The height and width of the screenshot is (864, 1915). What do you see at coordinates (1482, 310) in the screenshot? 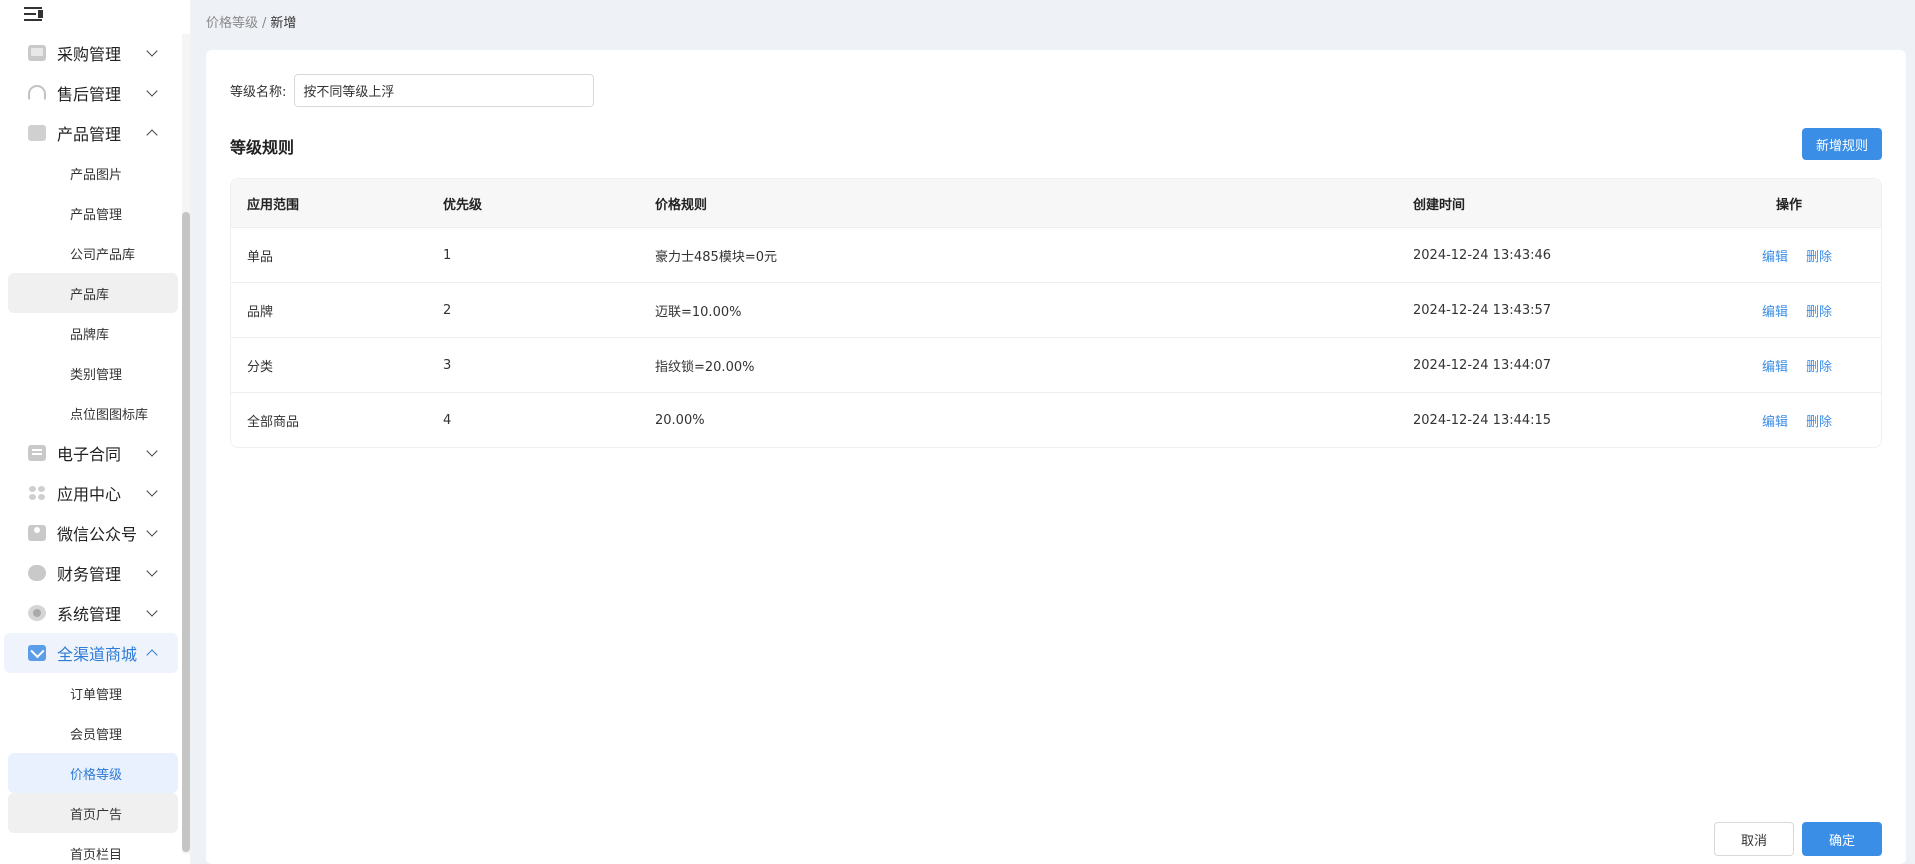
I see `cell-created: 2024-12-24 13:43:57` at bounding box center [1482, 310].